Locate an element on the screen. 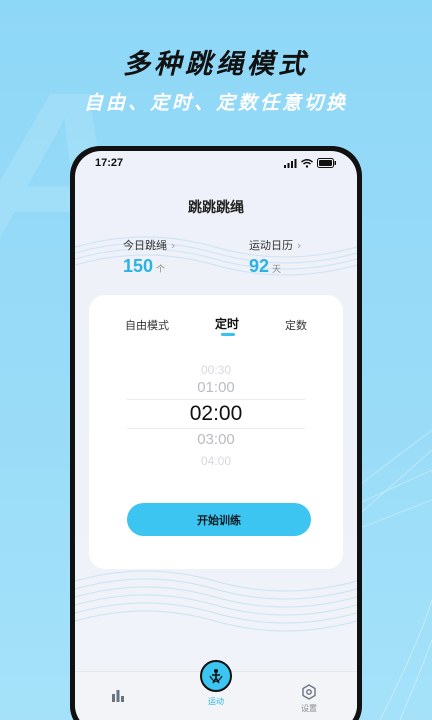 The height and width of the screenshot is (720, 432). bar-chart-icon is located at coordinates (118, 696).